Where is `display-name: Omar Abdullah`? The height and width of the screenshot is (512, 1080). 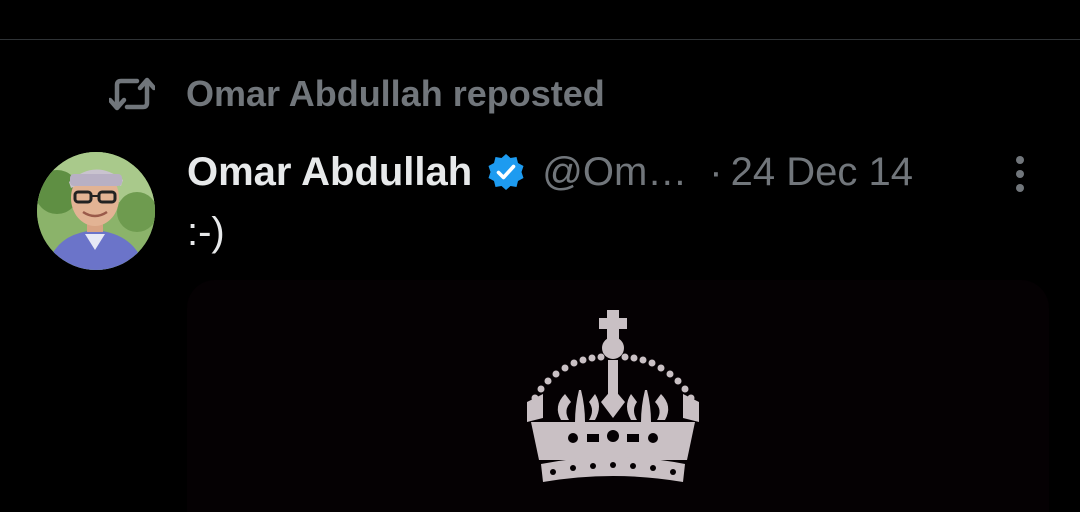 display-name: Omar Abdullah is located at coordinates (329, 172).